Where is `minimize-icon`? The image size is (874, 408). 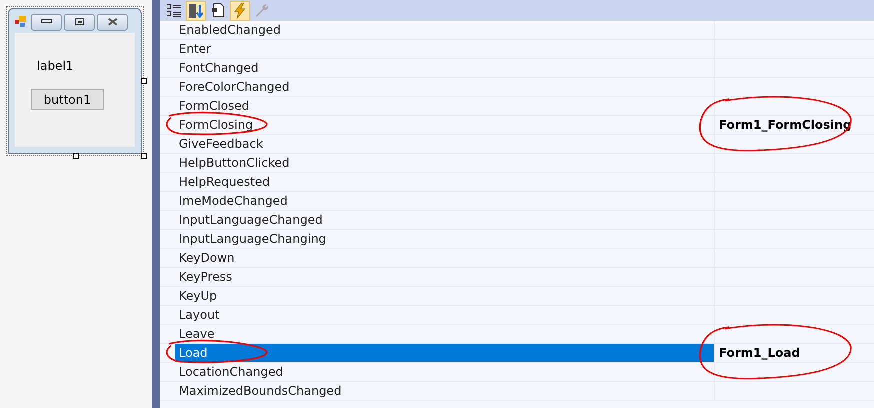
minimize-icon is located at coordinates (46, 22).